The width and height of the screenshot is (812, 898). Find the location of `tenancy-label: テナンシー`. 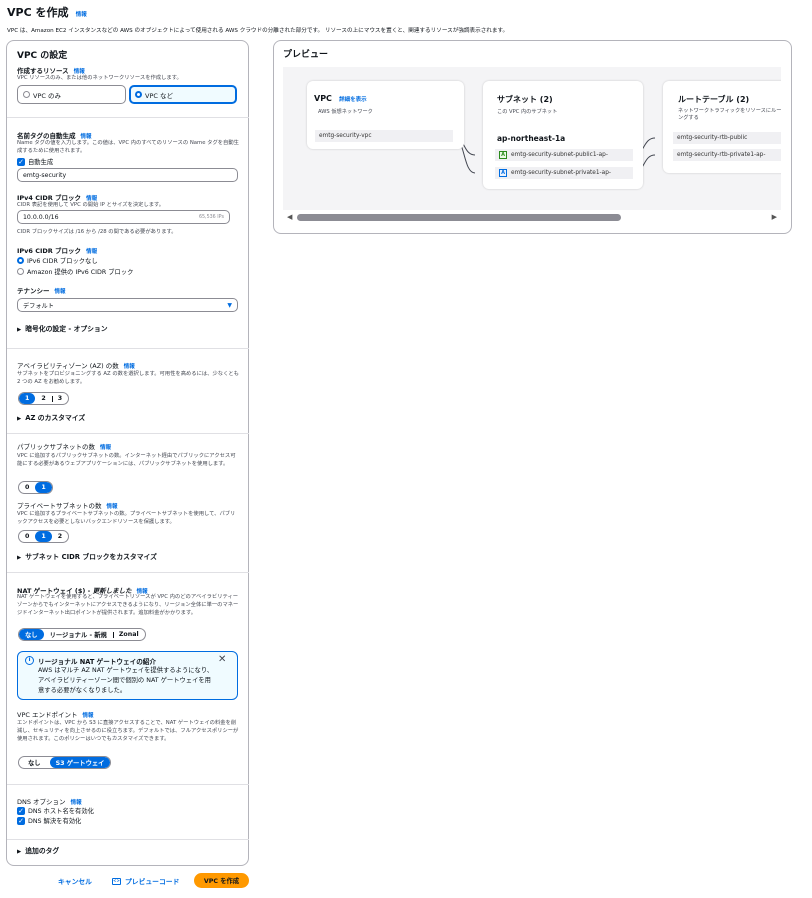

tenancy-label: テナンシー is located at coordinates (33, 291).